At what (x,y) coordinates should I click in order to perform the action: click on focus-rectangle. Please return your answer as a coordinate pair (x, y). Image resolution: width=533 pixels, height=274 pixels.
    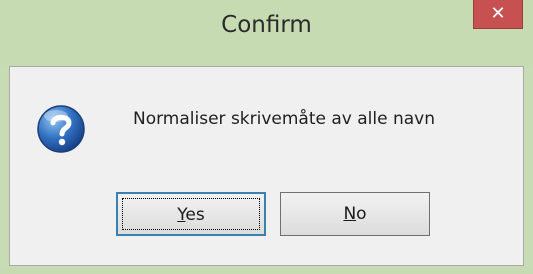
    Looking at the image, I should click on (191, 214).